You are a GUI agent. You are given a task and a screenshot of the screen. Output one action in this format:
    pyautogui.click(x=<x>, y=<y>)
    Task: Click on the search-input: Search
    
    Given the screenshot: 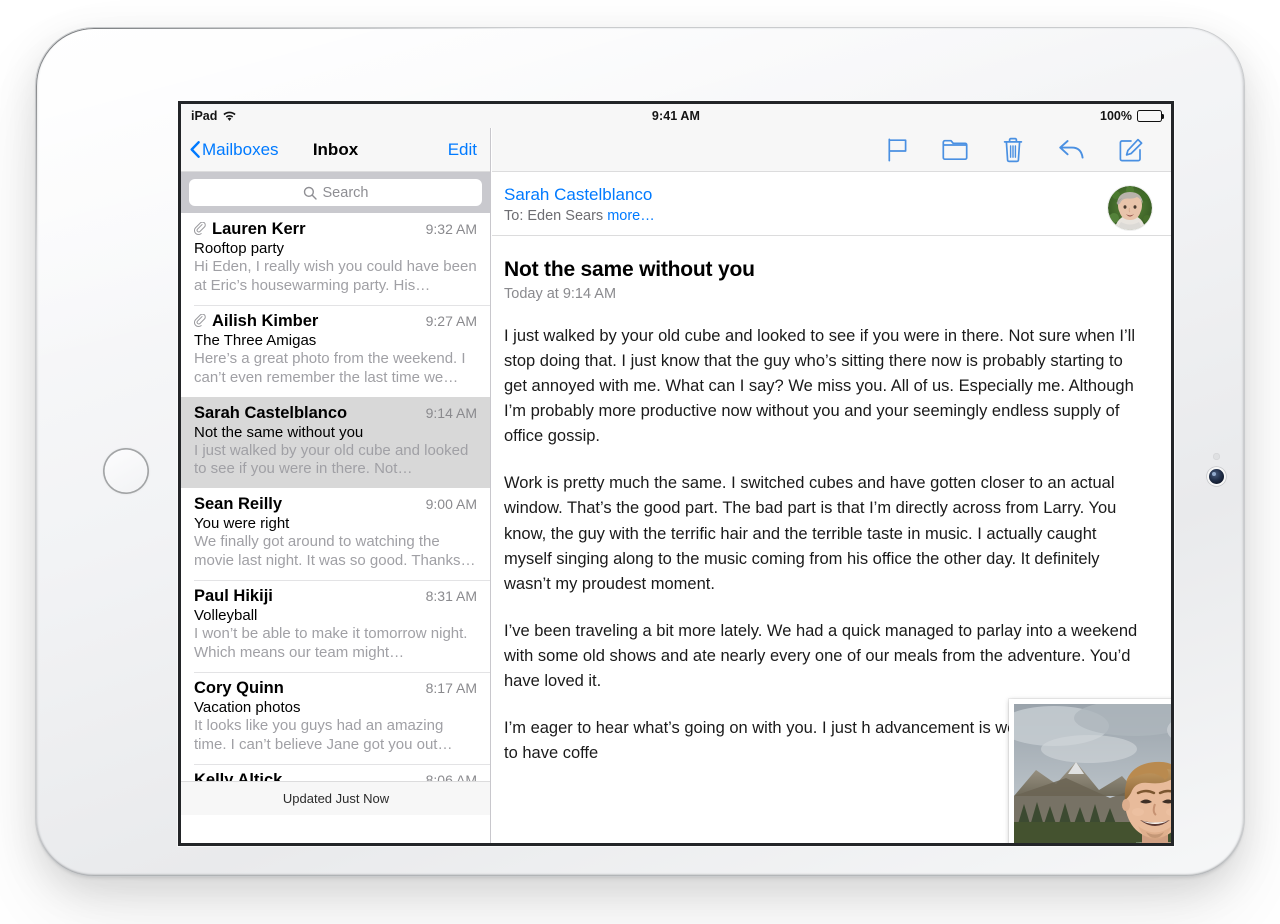 What is the action you would take?
    pyautogui.click(x=335, y=192)
    